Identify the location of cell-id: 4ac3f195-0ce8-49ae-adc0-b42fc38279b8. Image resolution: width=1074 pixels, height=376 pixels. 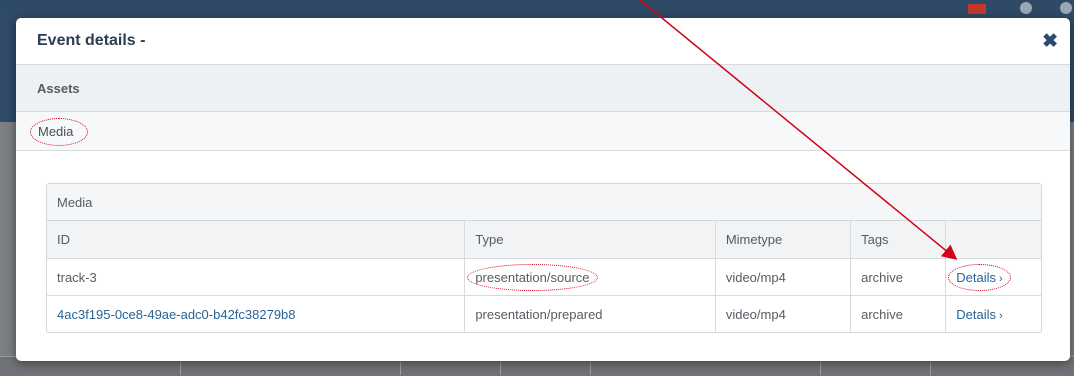
(256, 313).